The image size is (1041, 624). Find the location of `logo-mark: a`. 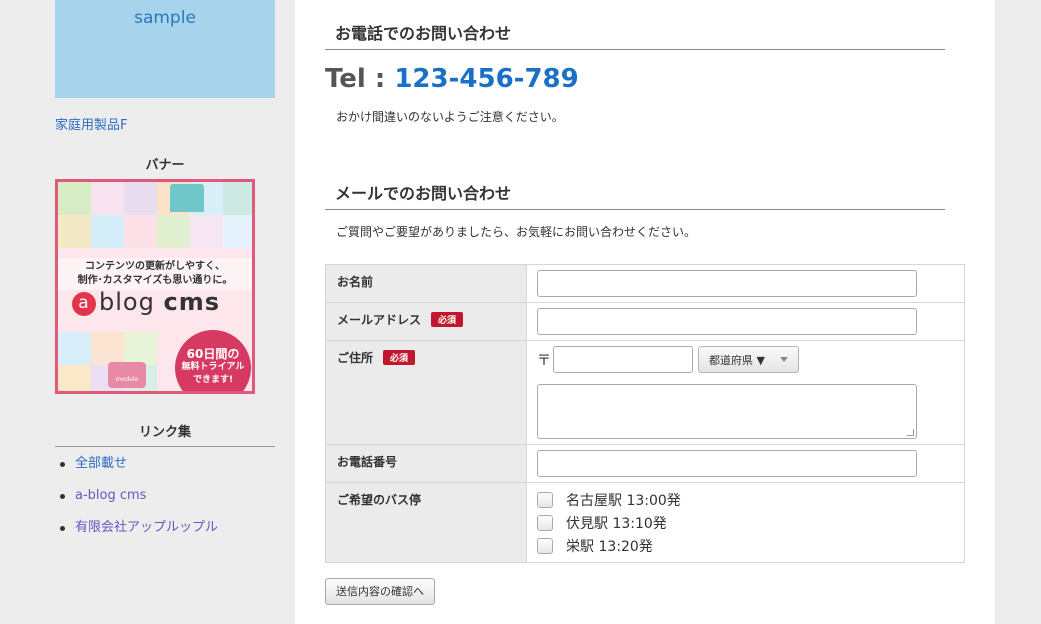

logo-mark: a is located at coordinates (84, 304).